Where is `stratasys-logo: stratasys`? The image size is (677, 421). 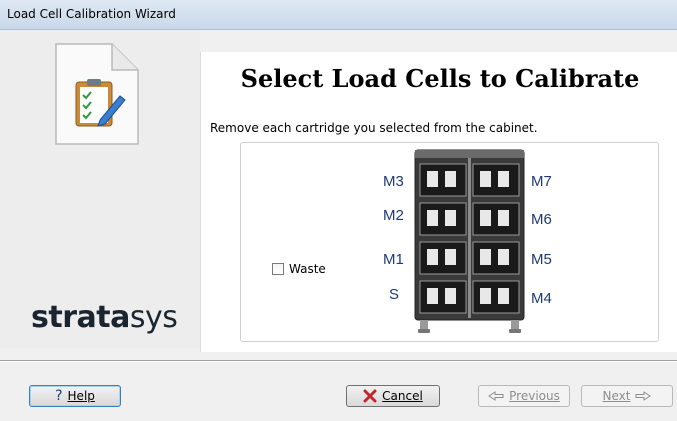
stratasys-logo: stratasys is located at coordinates (104, 317).